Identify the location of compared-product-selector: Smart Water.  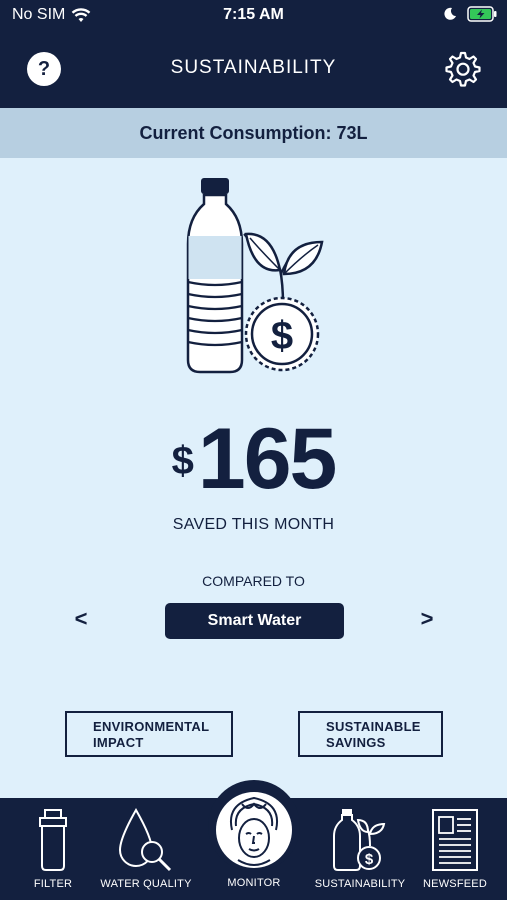
(254, 621).